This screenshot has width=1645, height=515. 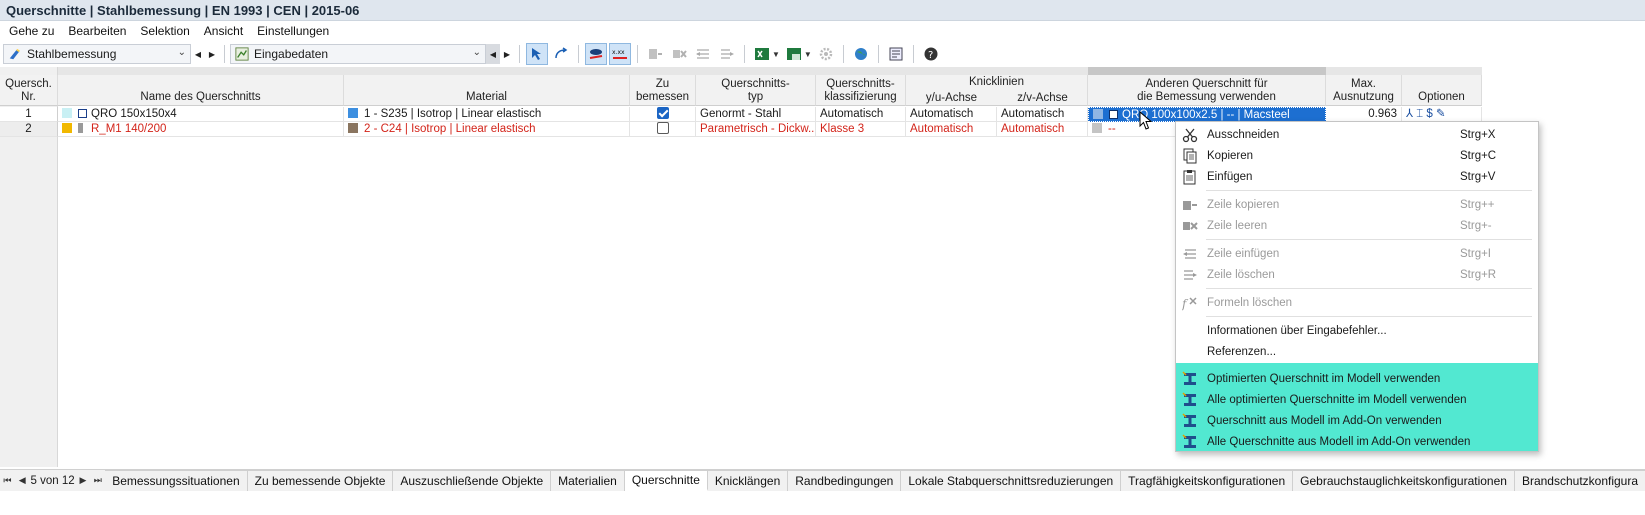 What do you see at coordinates (1357, 134) in the screenshot?
I see `menu-item-cut: Ausschneiden Strg+X` at bounding box center [1357, 134].